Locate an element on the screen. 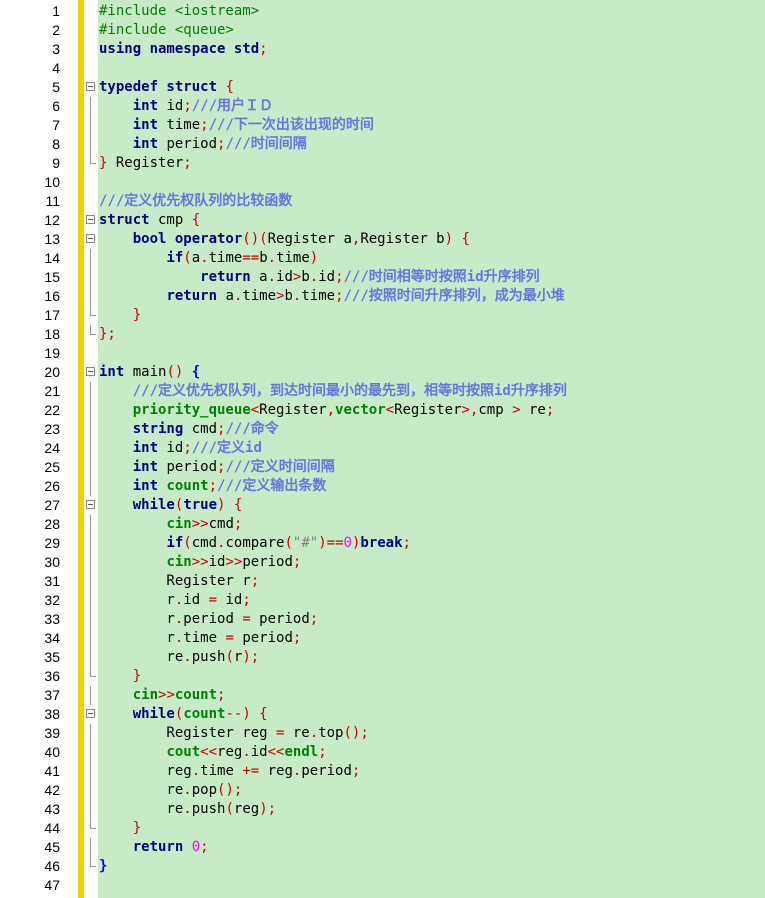  code-line: 1 #include <iostream> is located at coordinates (382, 11).